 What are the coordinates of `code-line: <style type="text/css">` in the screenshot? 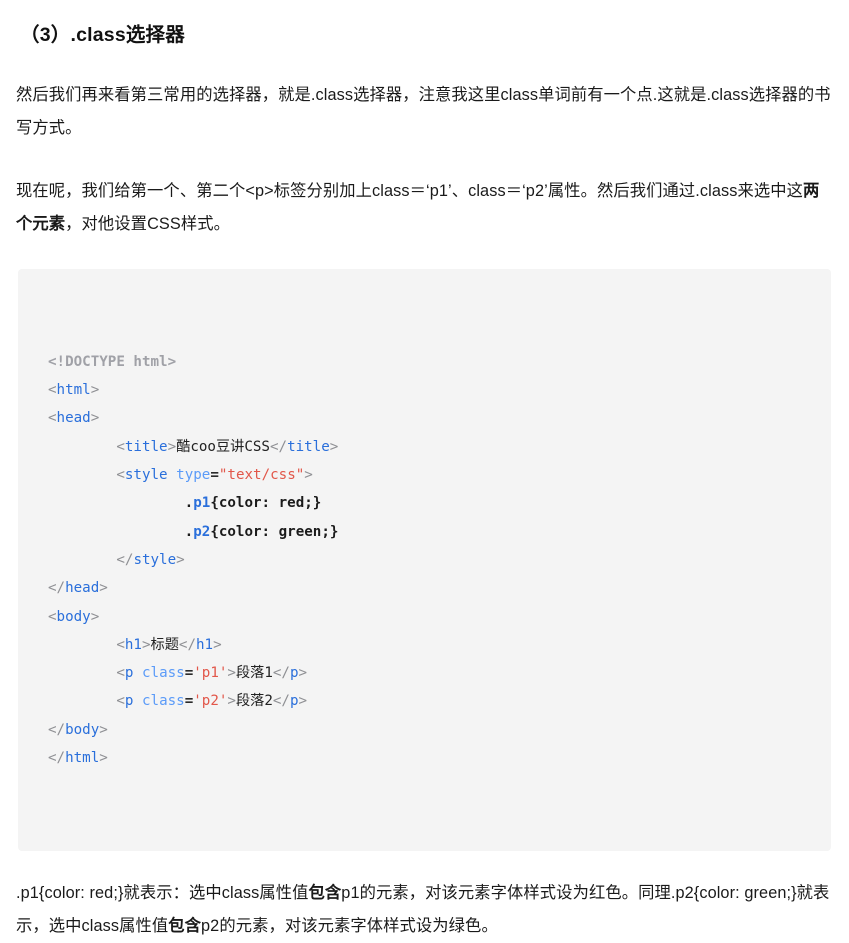 It's located at (439, 475).